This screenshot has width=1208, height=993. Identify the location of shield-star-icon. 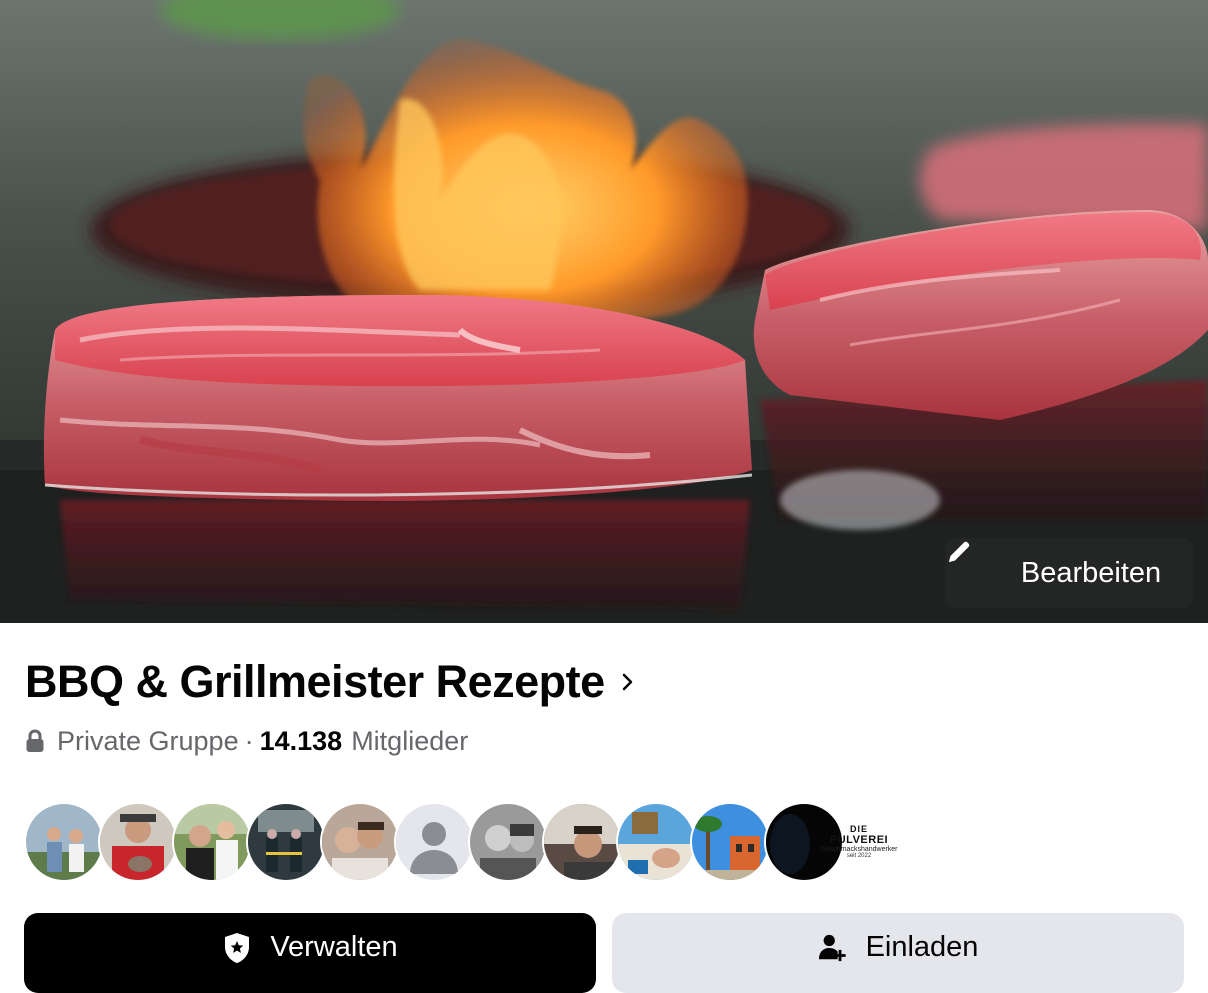
(237, 948).